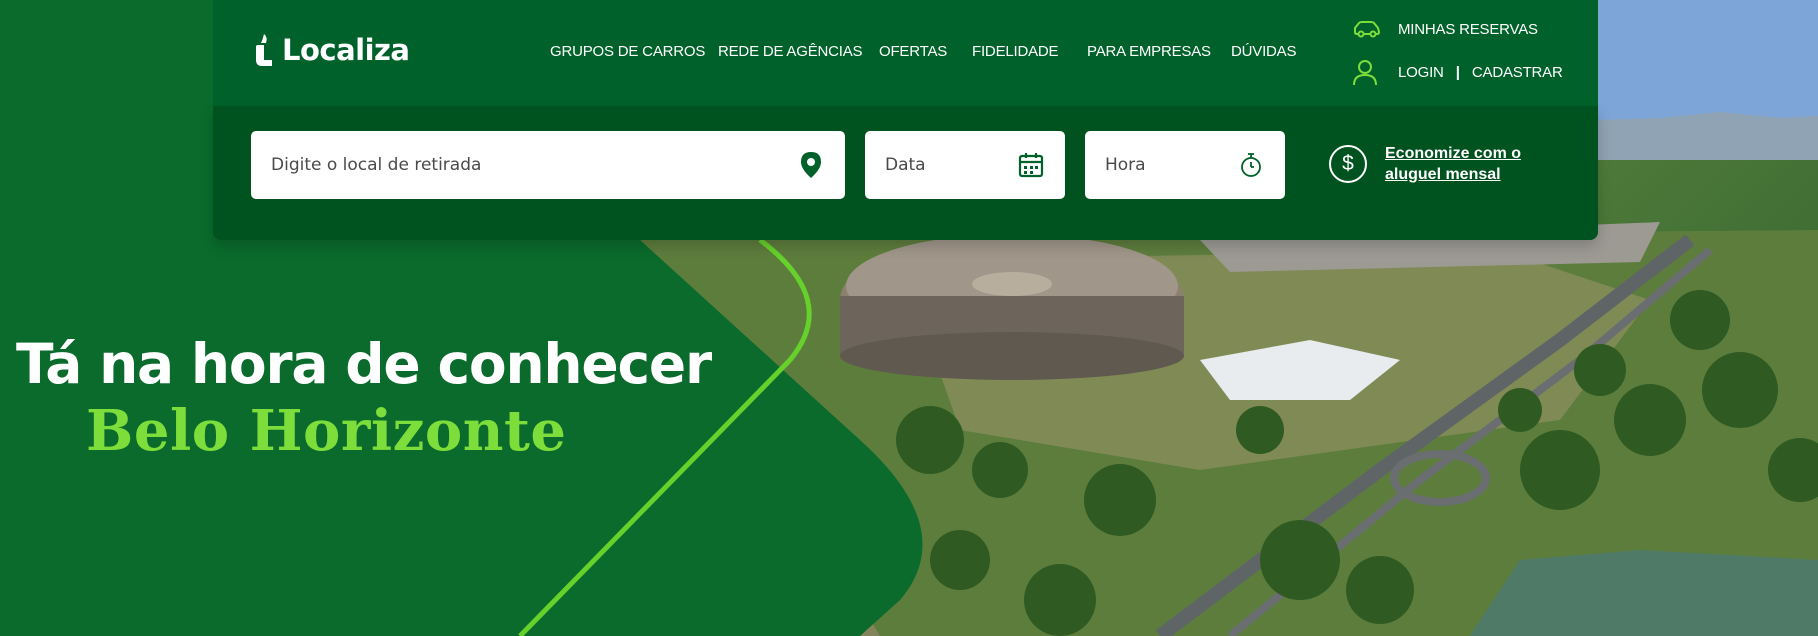  Describe the element at coordinates (1365, 73) in the screenshot. I see `user-icon` at that location.